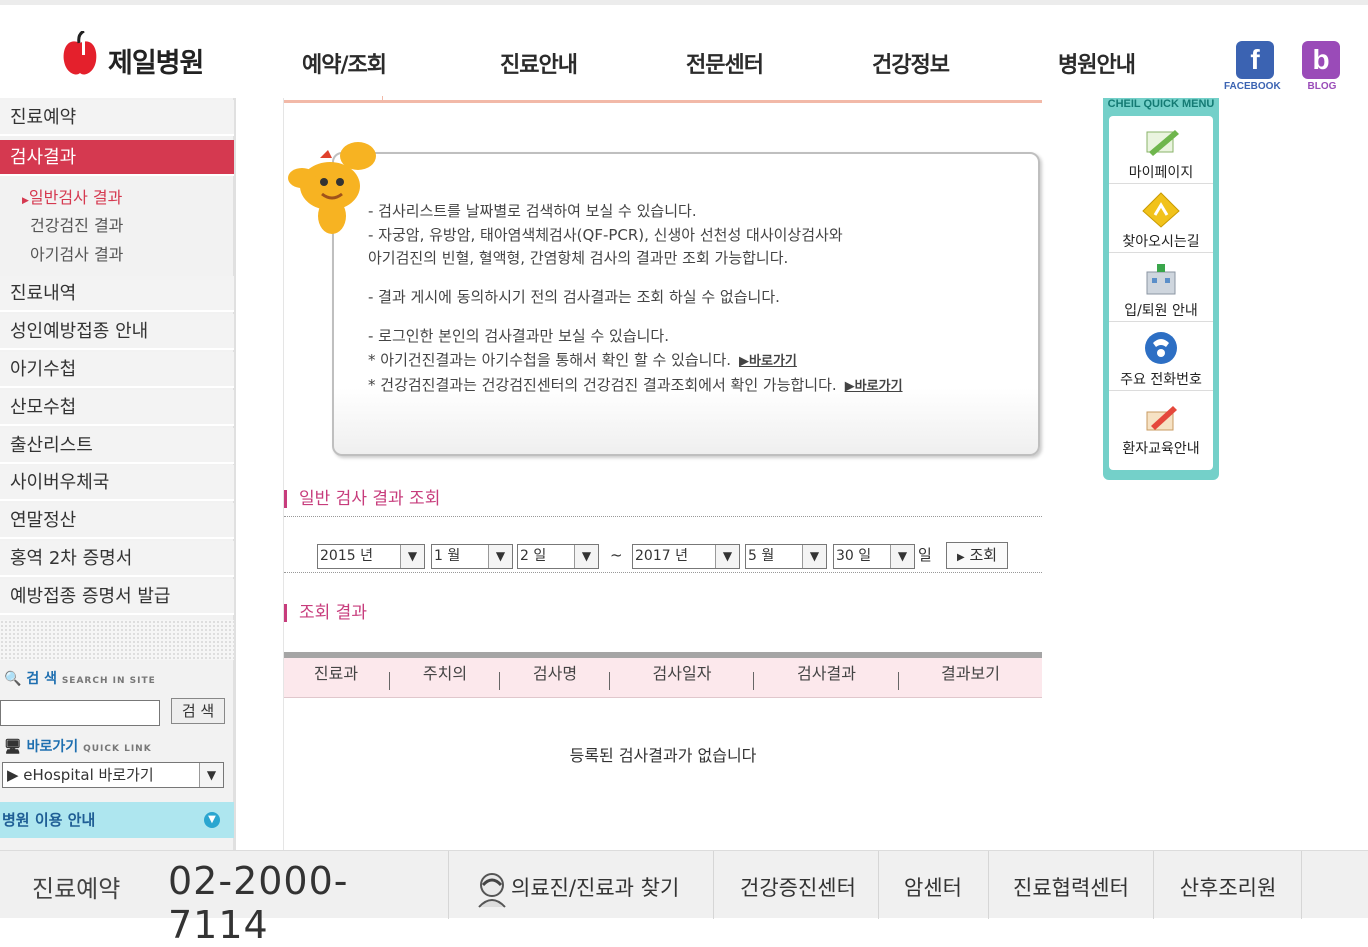  What do you see at coordinates (539, 63) in the screenshot?
I see `nav-treatment: 진료안내` at bounding box center [539, 63].